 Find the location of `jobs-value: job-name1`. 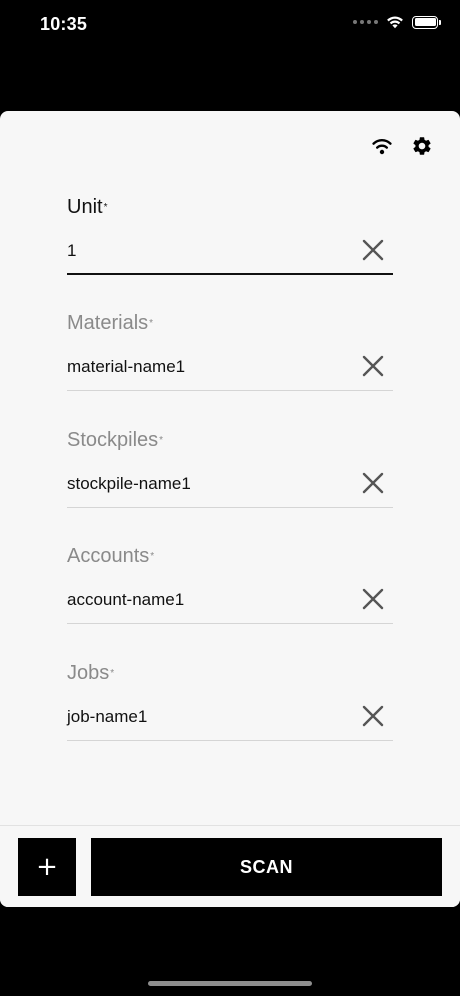

jobs-value: job-name1 is located at coordinates (107, 716).